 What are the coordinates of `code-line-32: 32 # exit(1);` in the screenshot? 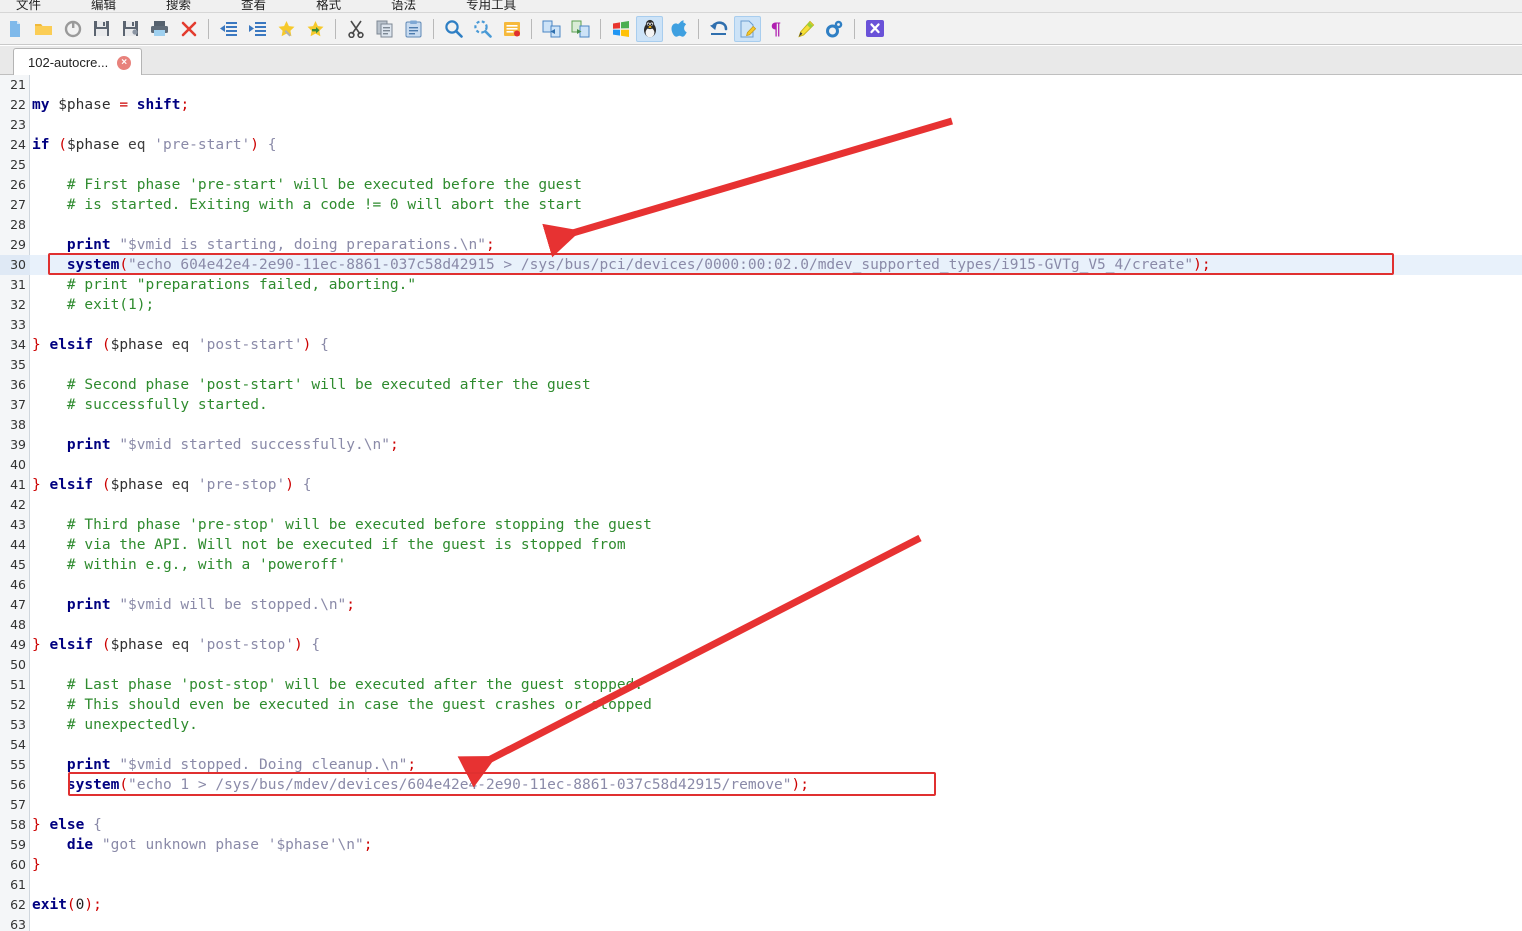 It's located at (761, 305).